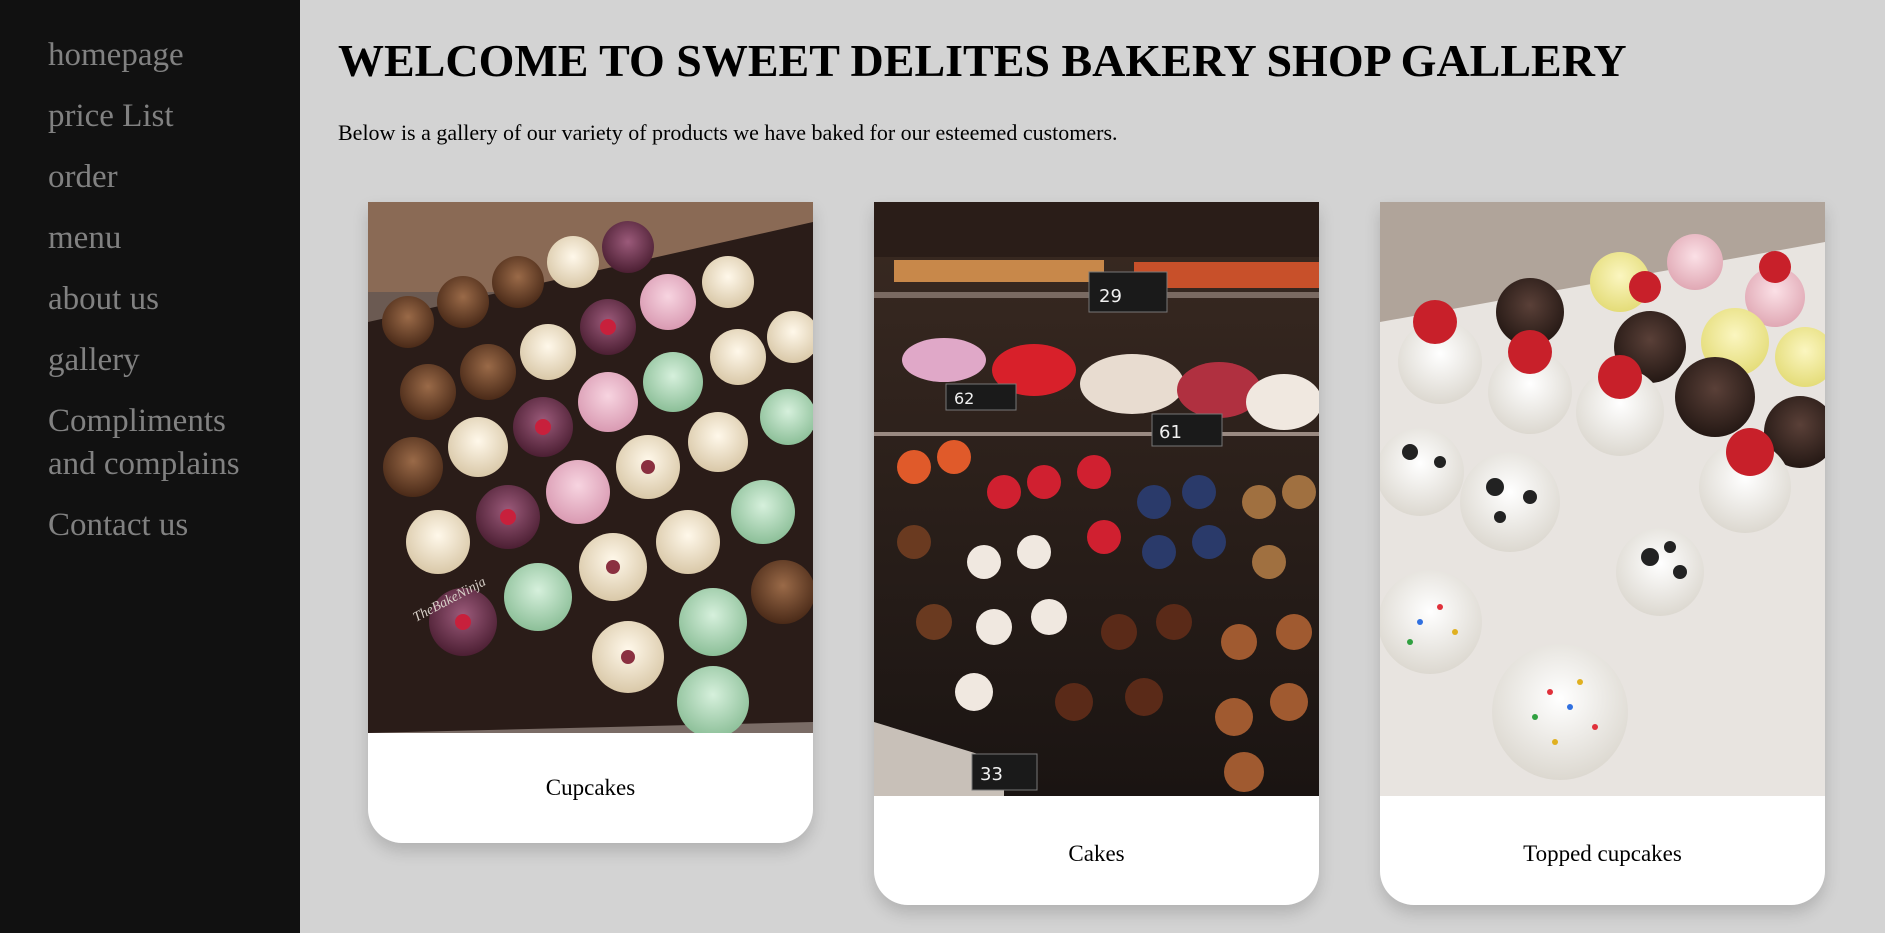 The image size is (1885, 933). What do you see at coordinates (590, 787) in the screenshot?
I see `card-caption: Cupcakes` at bounding box center [590, 787].